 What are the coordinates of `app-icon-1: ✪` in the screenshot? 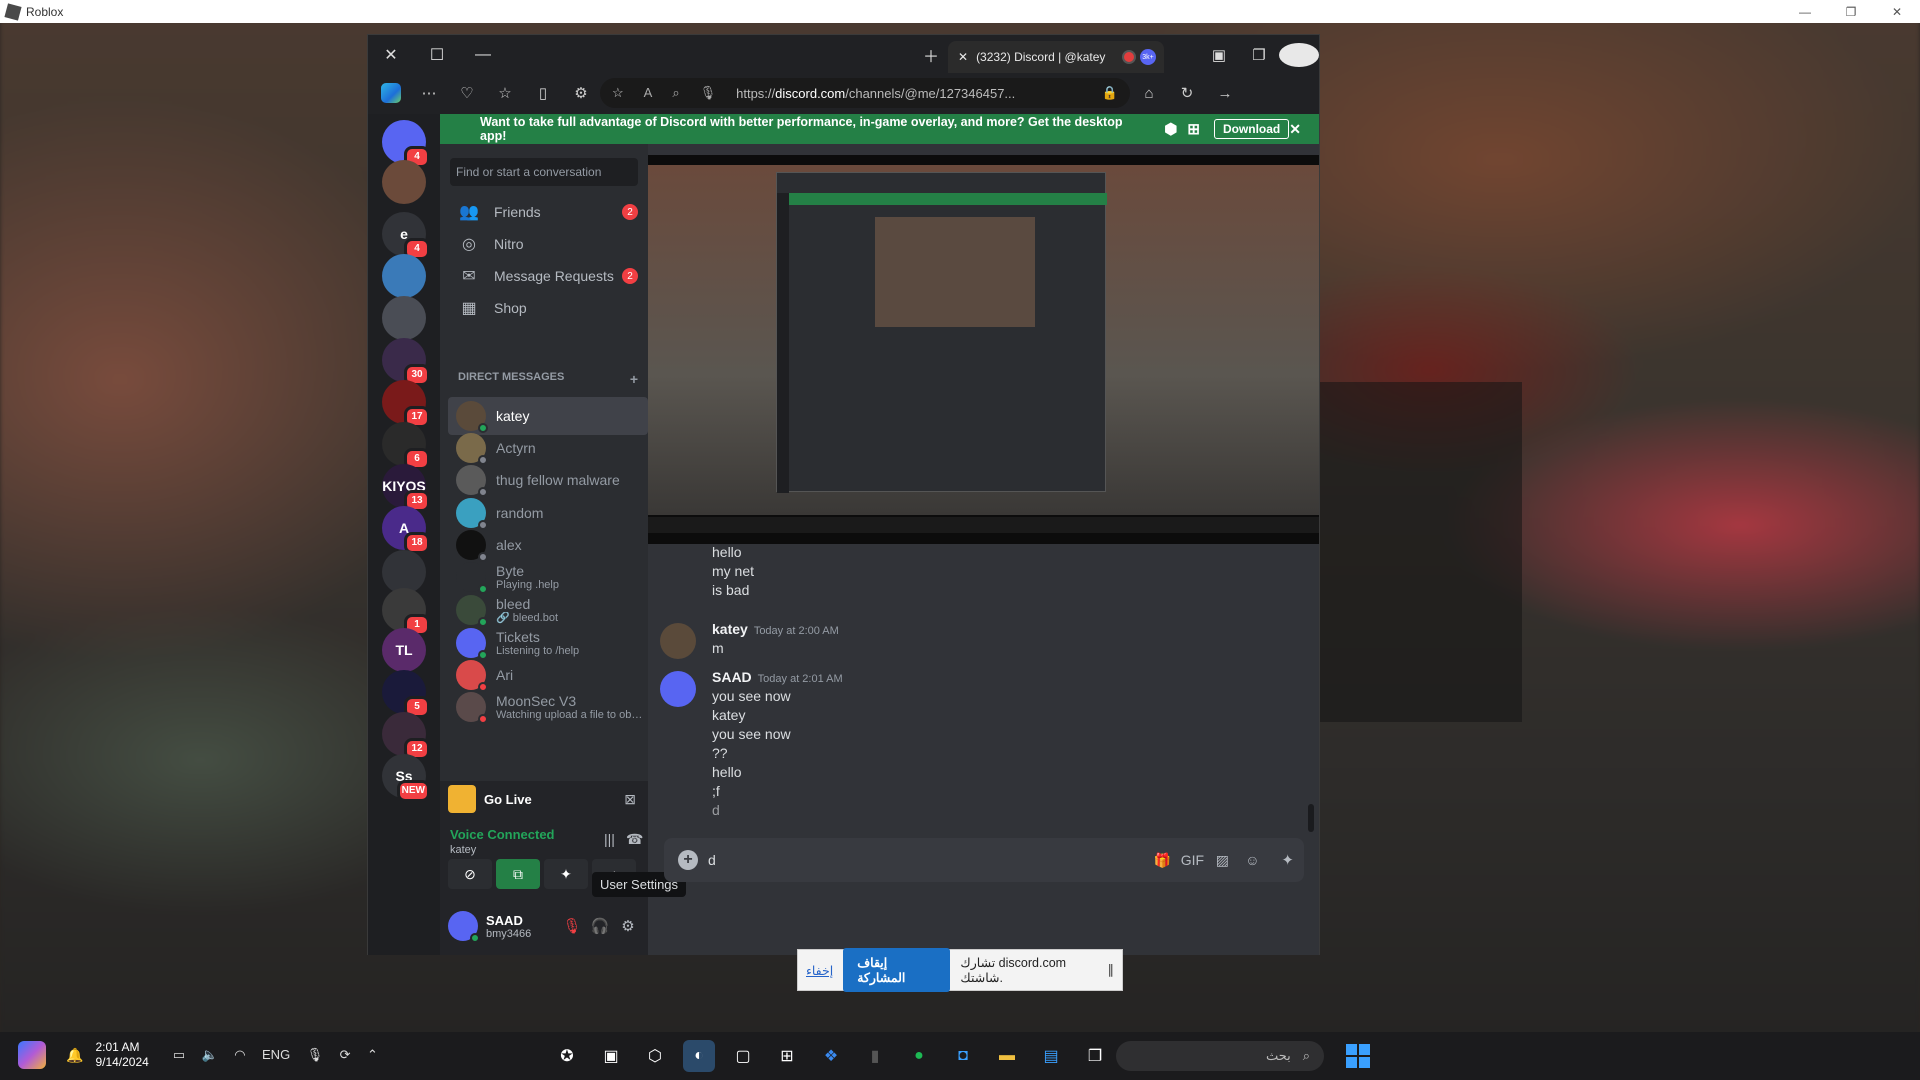 It's located at (567, 1056).